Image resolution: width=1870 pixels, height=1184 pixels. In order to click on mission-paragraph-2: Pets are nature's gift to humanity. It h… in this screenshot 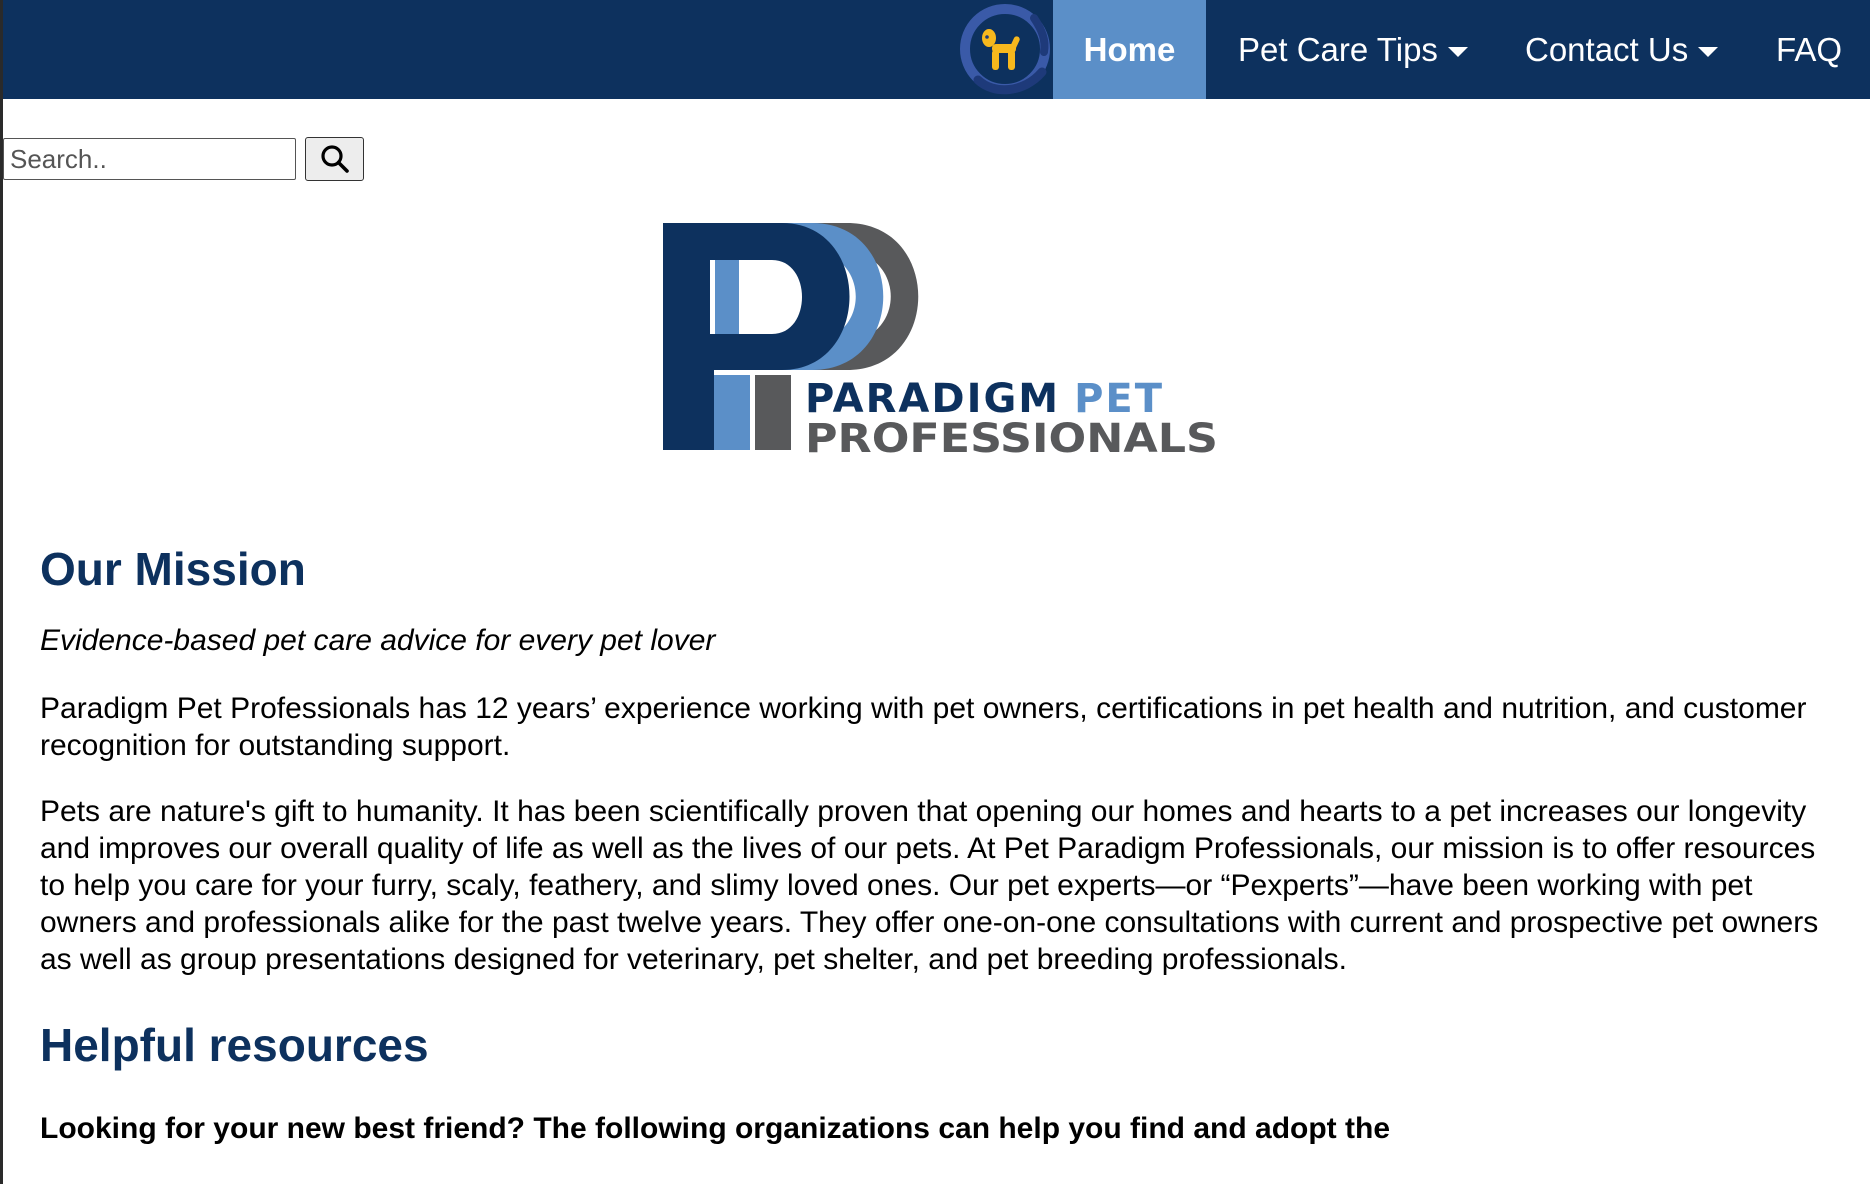, I will do `click(929, 885)`.